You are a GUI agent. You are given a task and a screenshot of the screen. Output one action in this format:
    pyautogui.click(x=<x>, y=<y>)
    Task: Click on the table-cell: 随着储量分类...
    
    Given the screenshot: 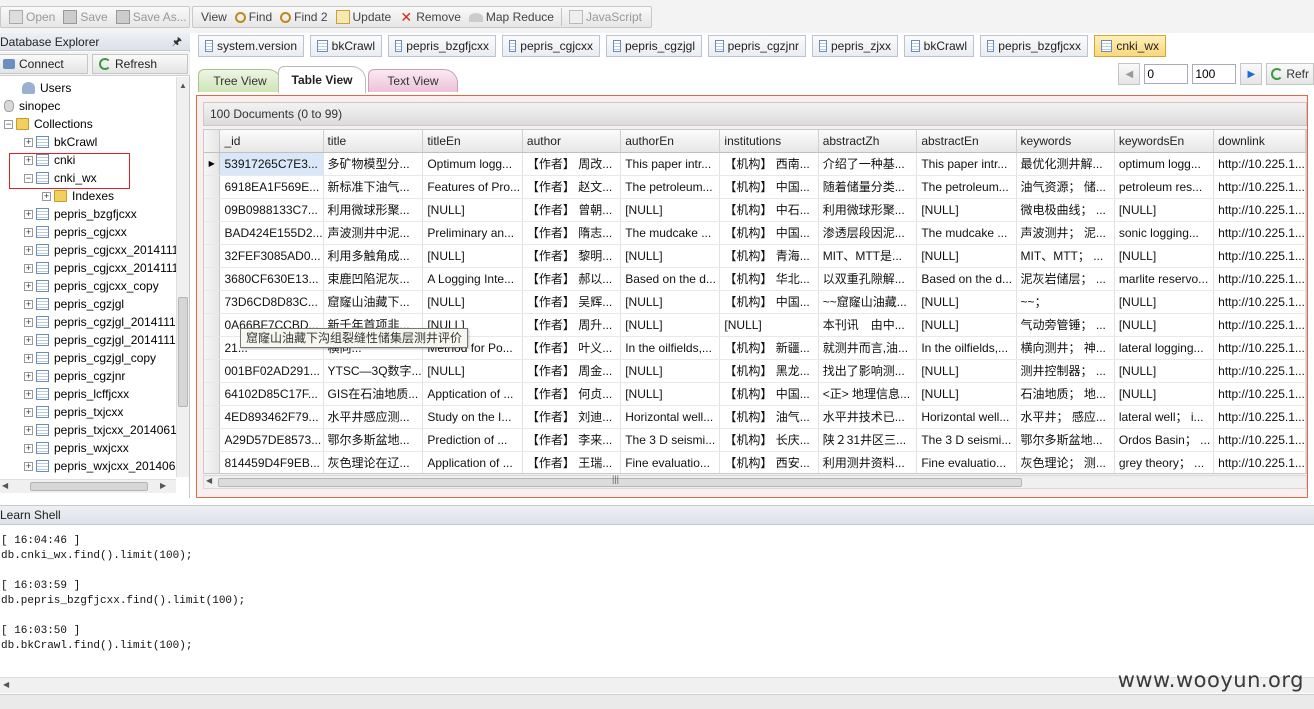 What is the action you would take?
    pyautogui.click(x=868, y=187)
    